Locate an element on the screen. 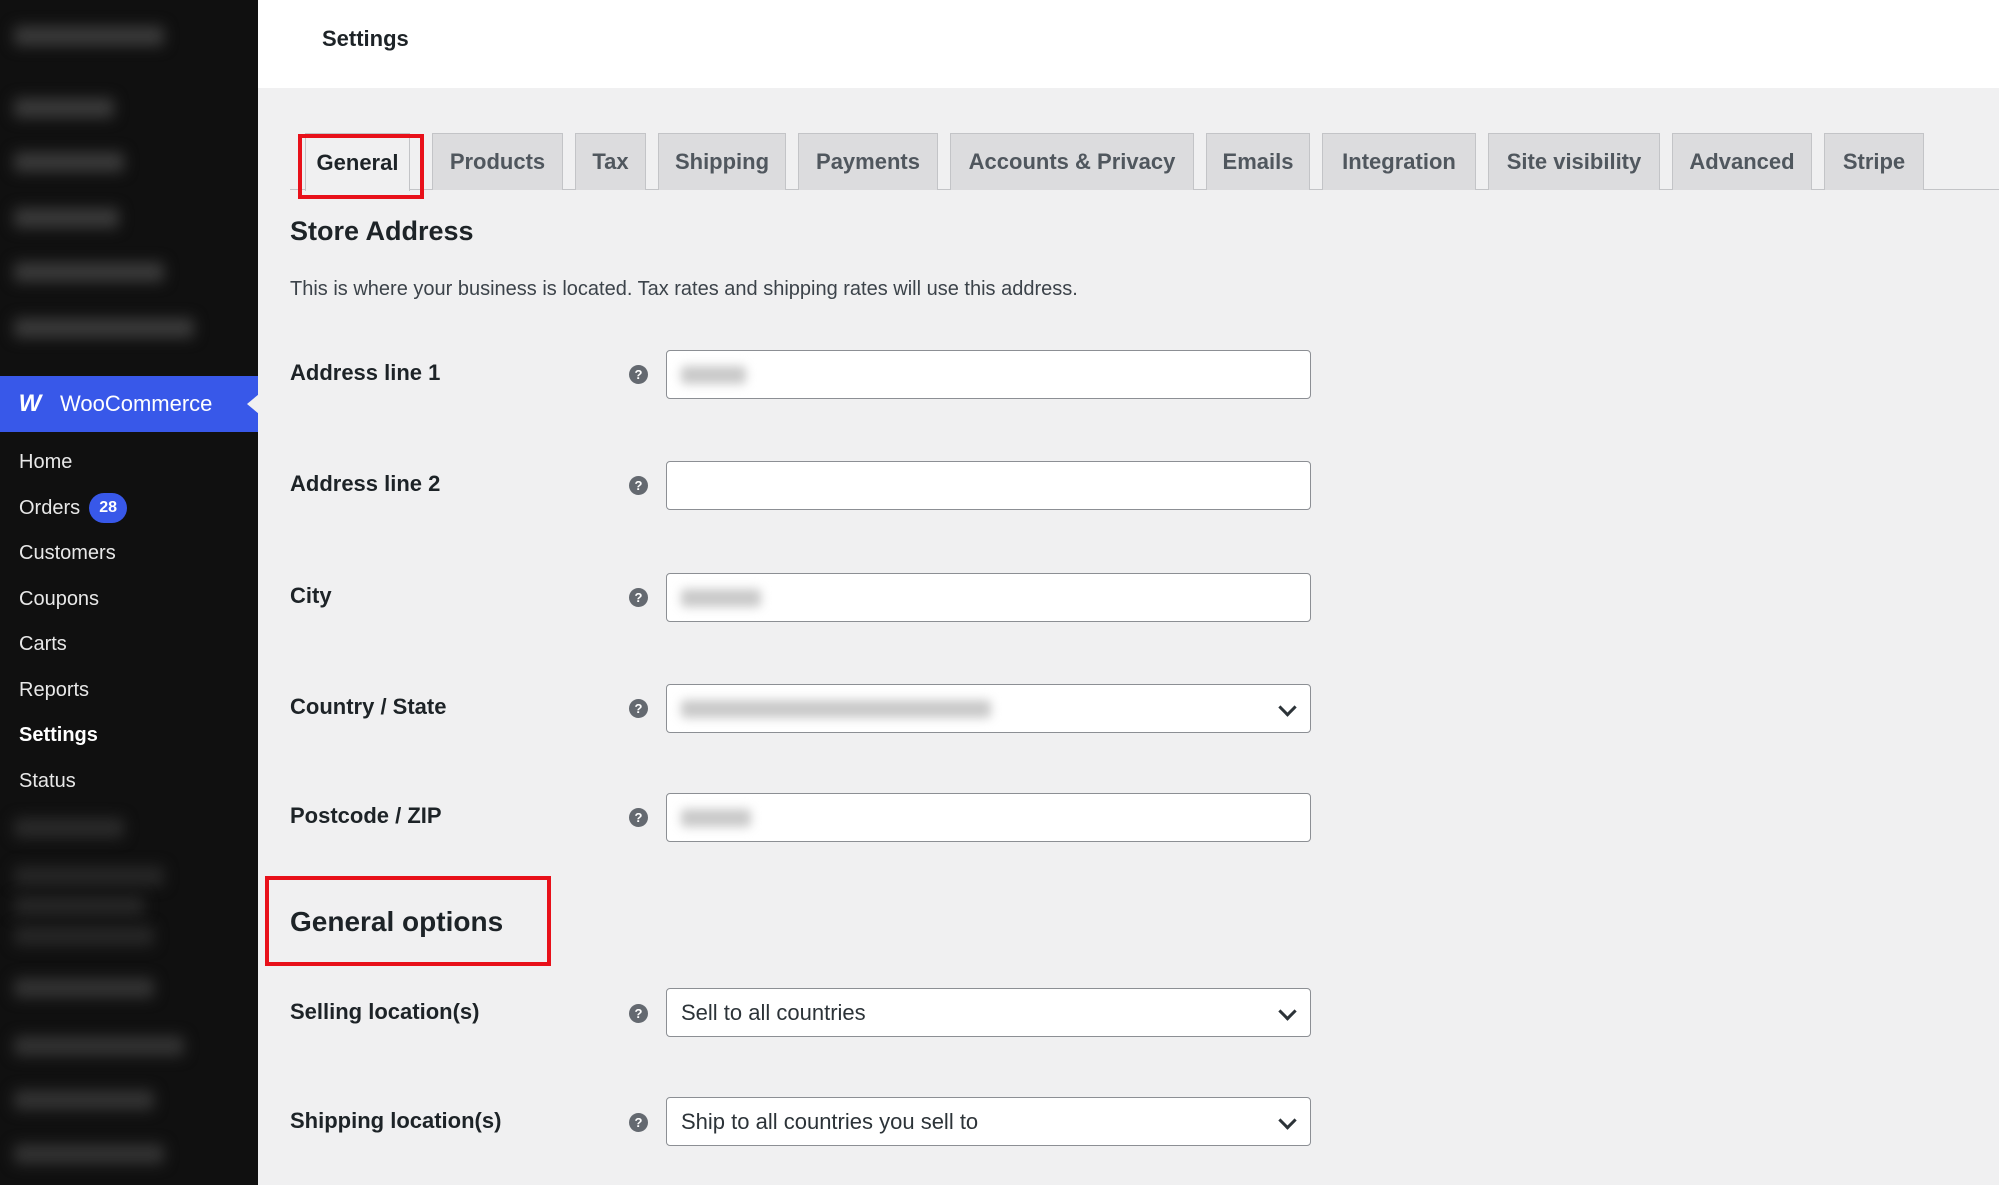  woocommerce-logo-icon: W is located at coordinates (30, 403).